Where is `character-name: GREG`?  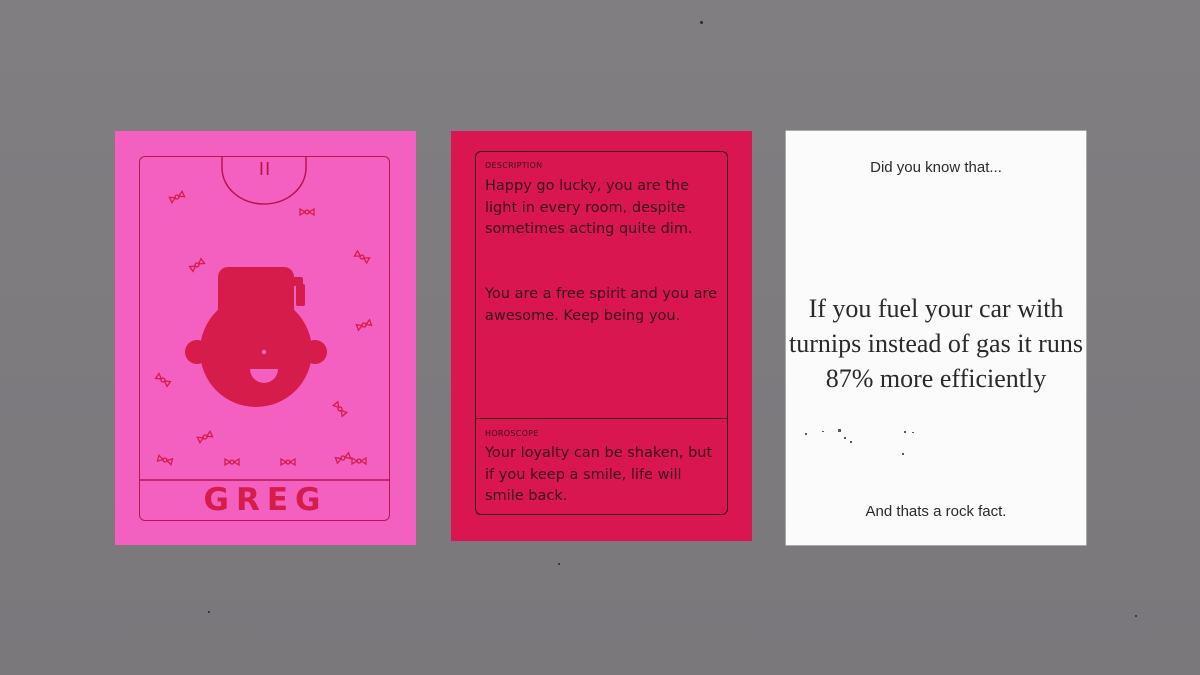 character-name: GREG is located at coordinates (265, 500).